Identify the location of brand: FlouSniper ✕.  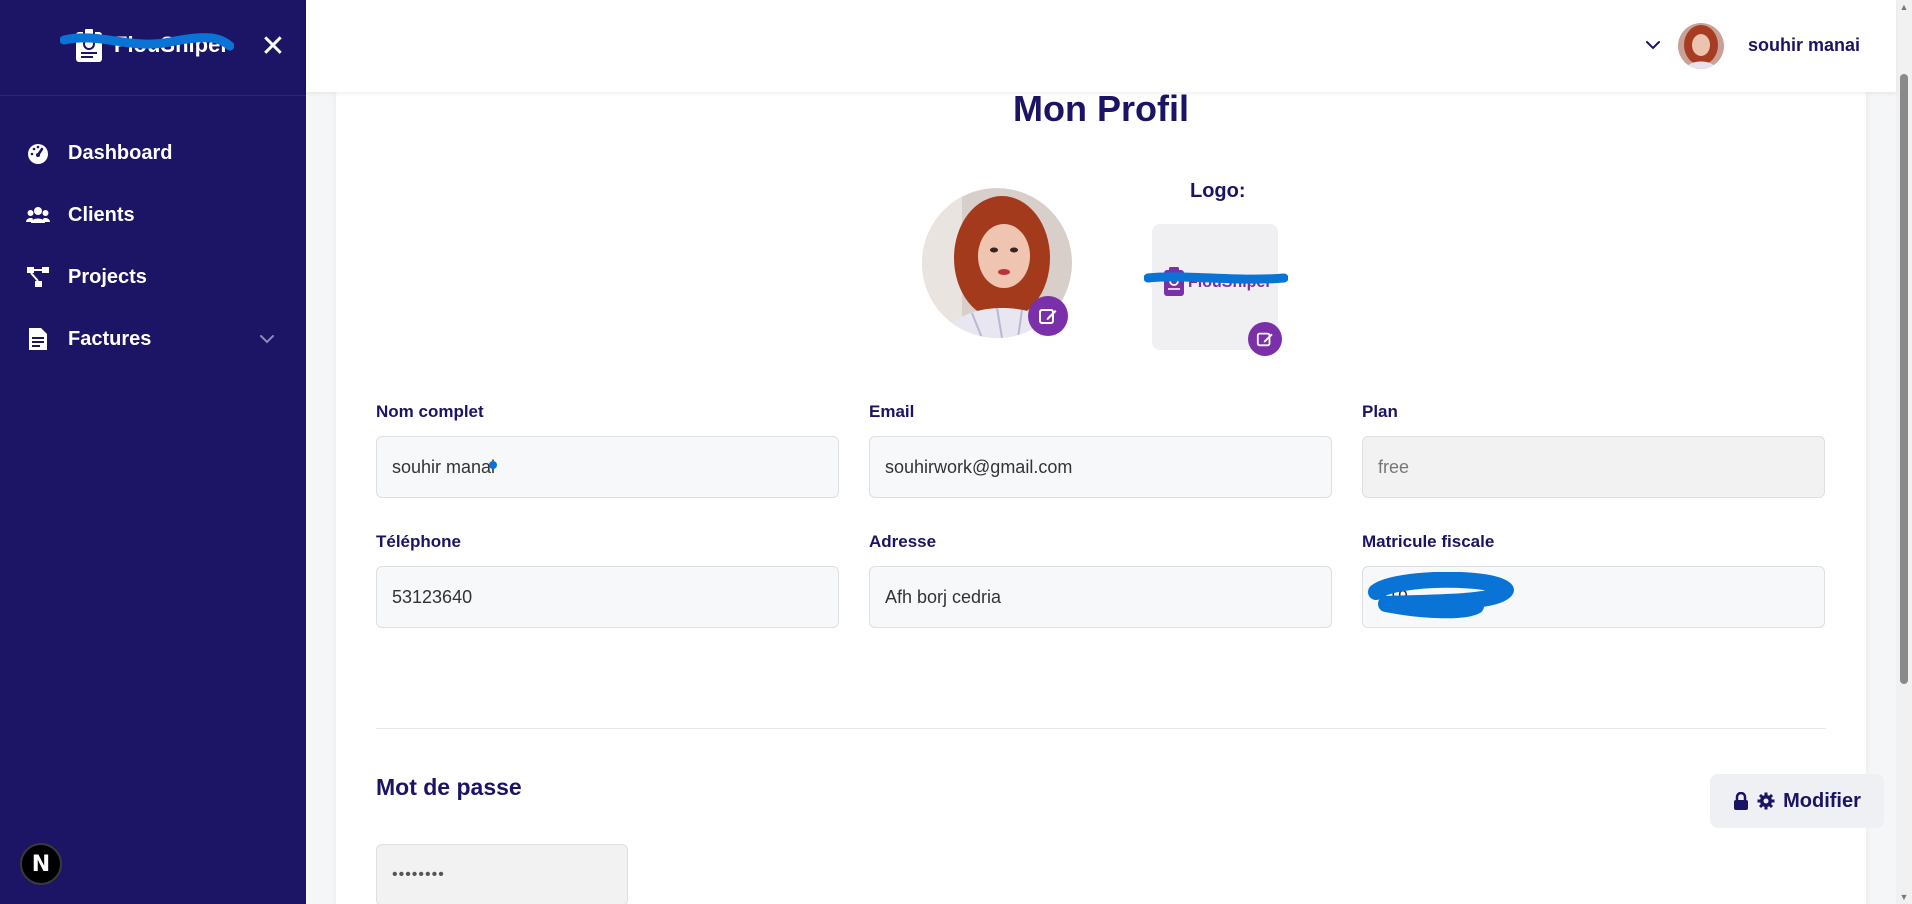
(153, 48).